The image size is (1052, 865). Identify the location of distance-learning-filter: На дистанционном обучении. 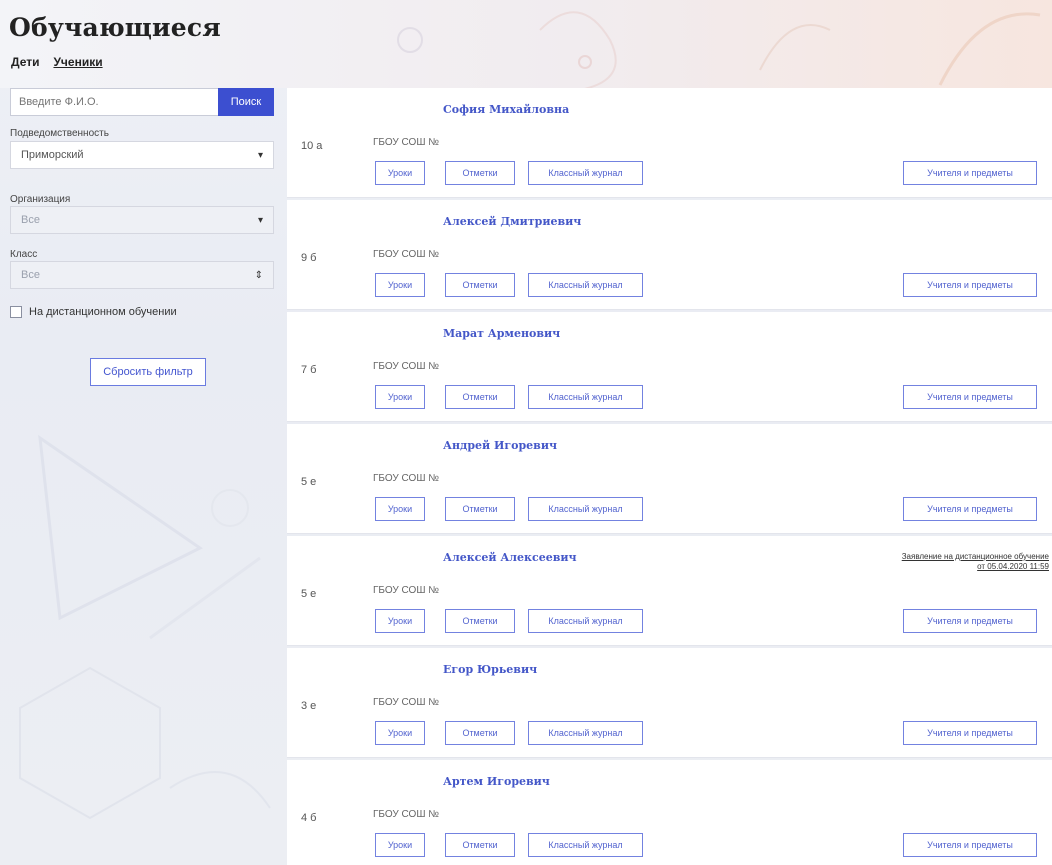
(93, 312).